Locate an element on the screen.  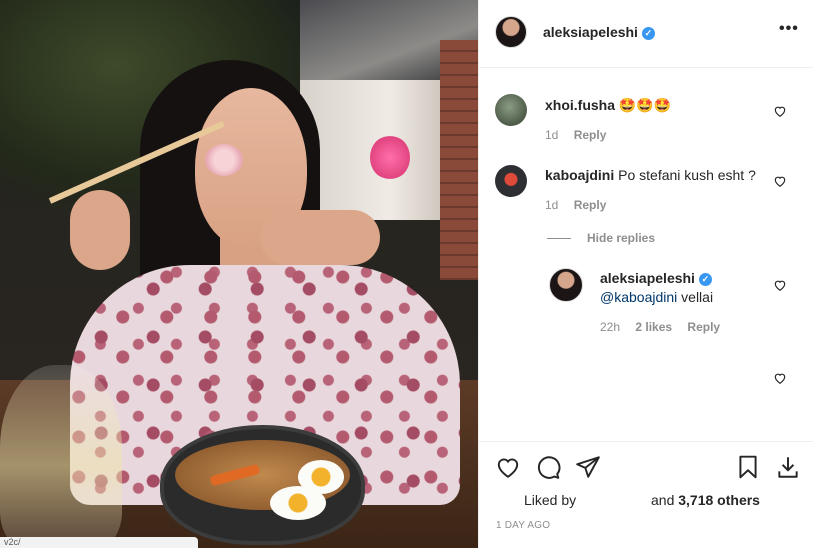
more-options-icon: ••• is located at coordinates (789, 29).